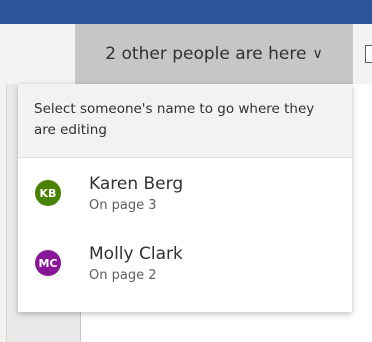  Describe the element at coordinates (3, 213) in the screenshot. I see `navigation-strip` at that location.